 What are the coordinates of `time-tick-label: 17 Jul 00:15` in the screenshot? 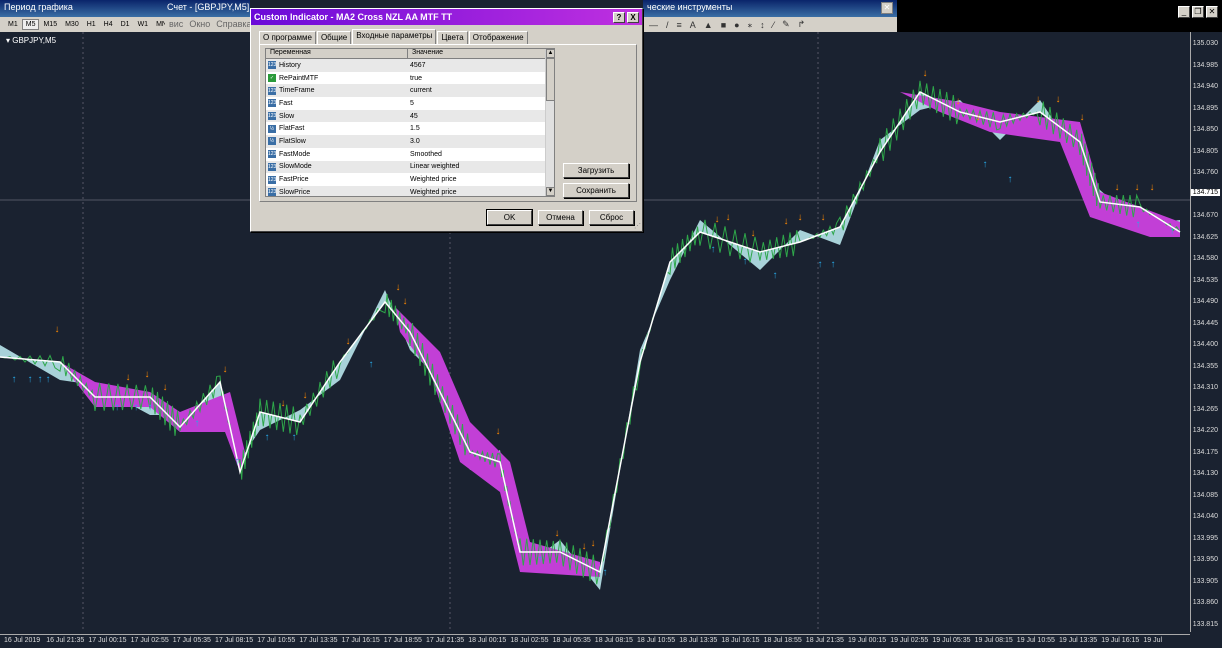 It's located at (107, 640).